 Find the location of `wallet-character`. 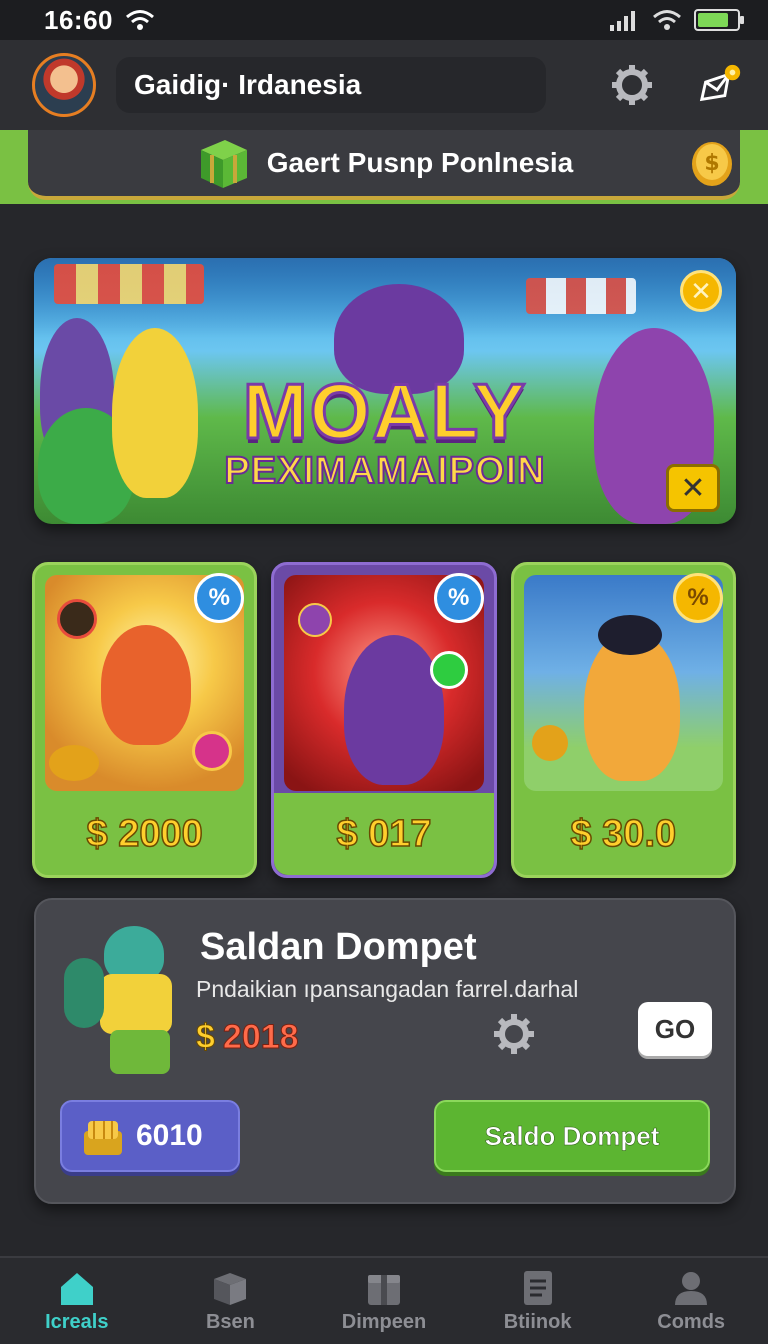

wallet-character is located at coordinates (139, 998).